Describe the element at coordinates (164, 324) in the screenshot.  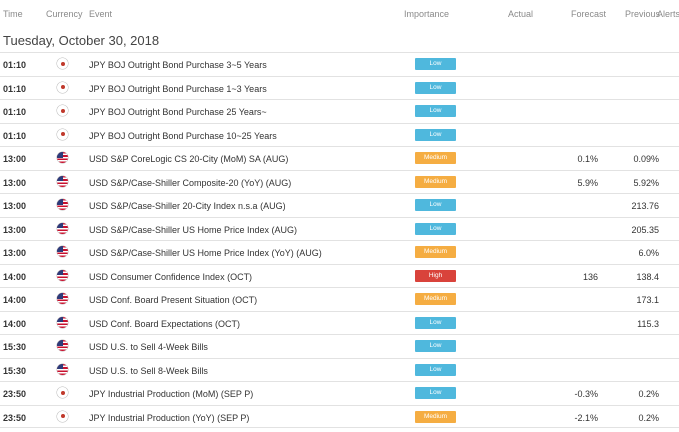
I see `event-name: USD Conf. Board Expectations (OCT)` at that location.